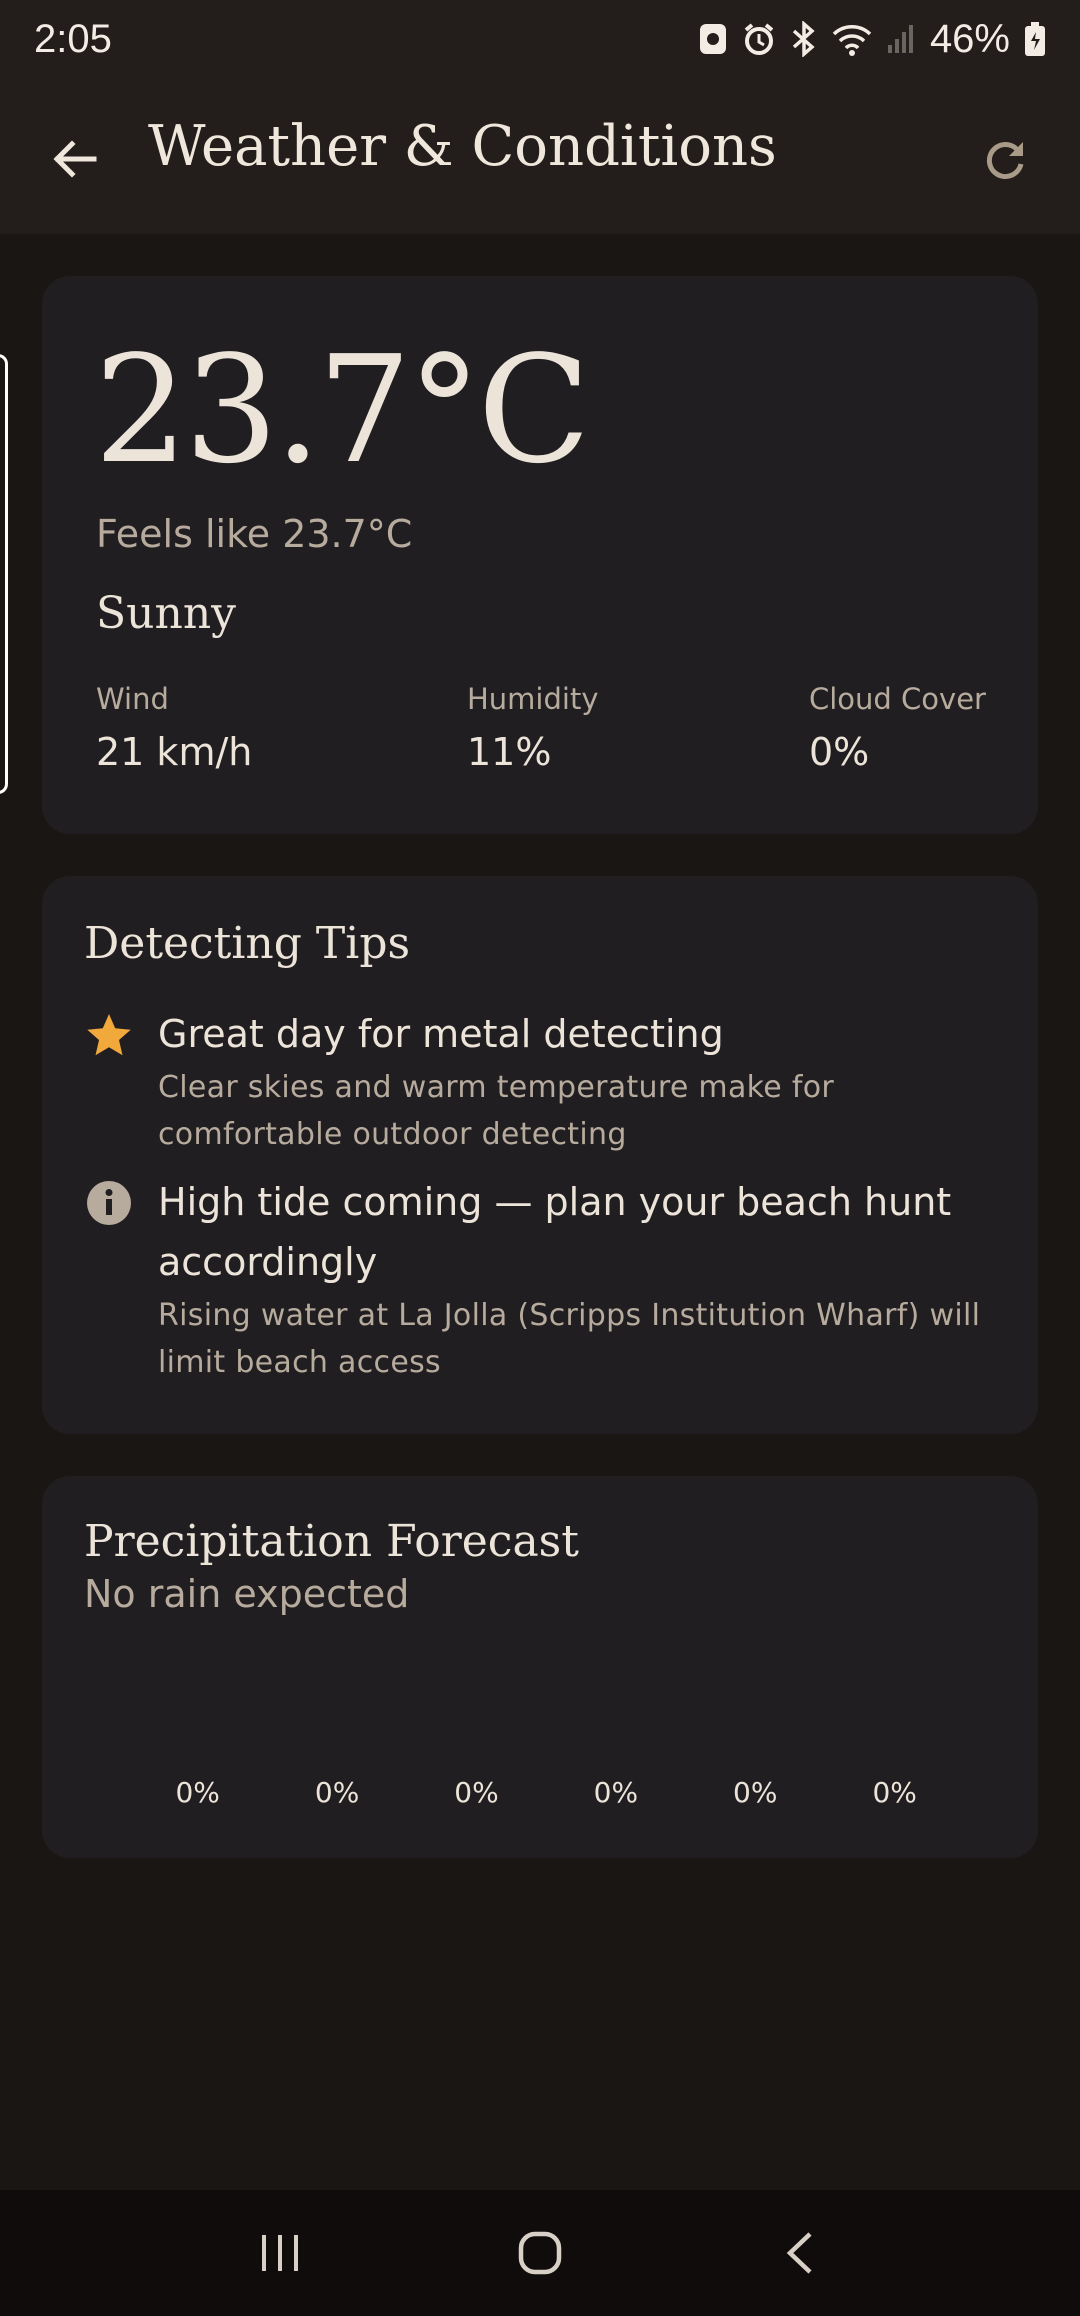 Image resolution: width=1080 pixels, height=2316 pixels. I want to click on cloud-cover-stat: Cloud Cover 0%, so click(897, 728).